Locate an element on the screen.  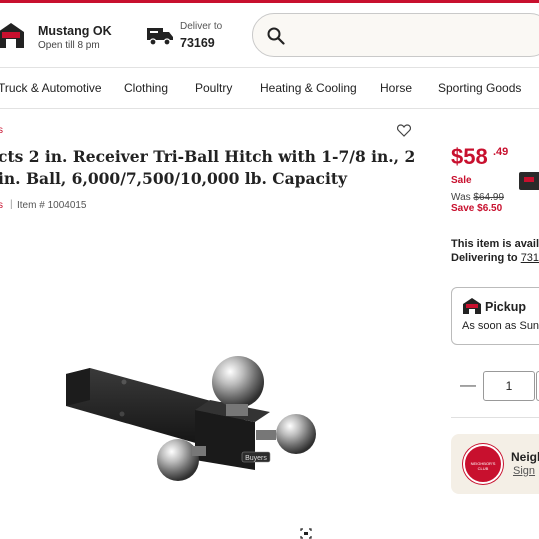
item-number: Item # 1004015 is located at coordinates (52, 205).